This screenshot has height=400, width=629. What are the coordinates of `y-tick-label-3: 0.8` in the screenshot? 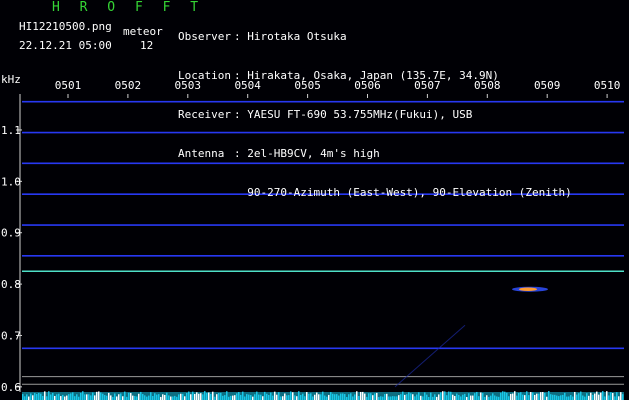 It's located at (11, 284).